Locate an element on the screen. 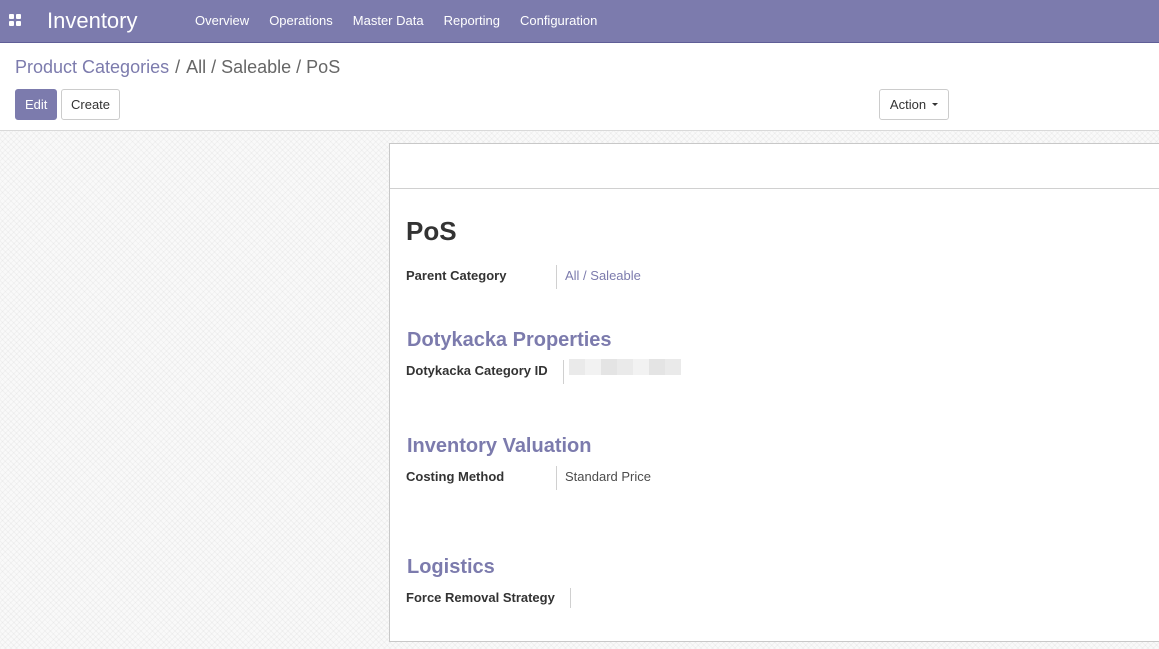  menu-configuration: Configuration is located at coordinates (558, 21).